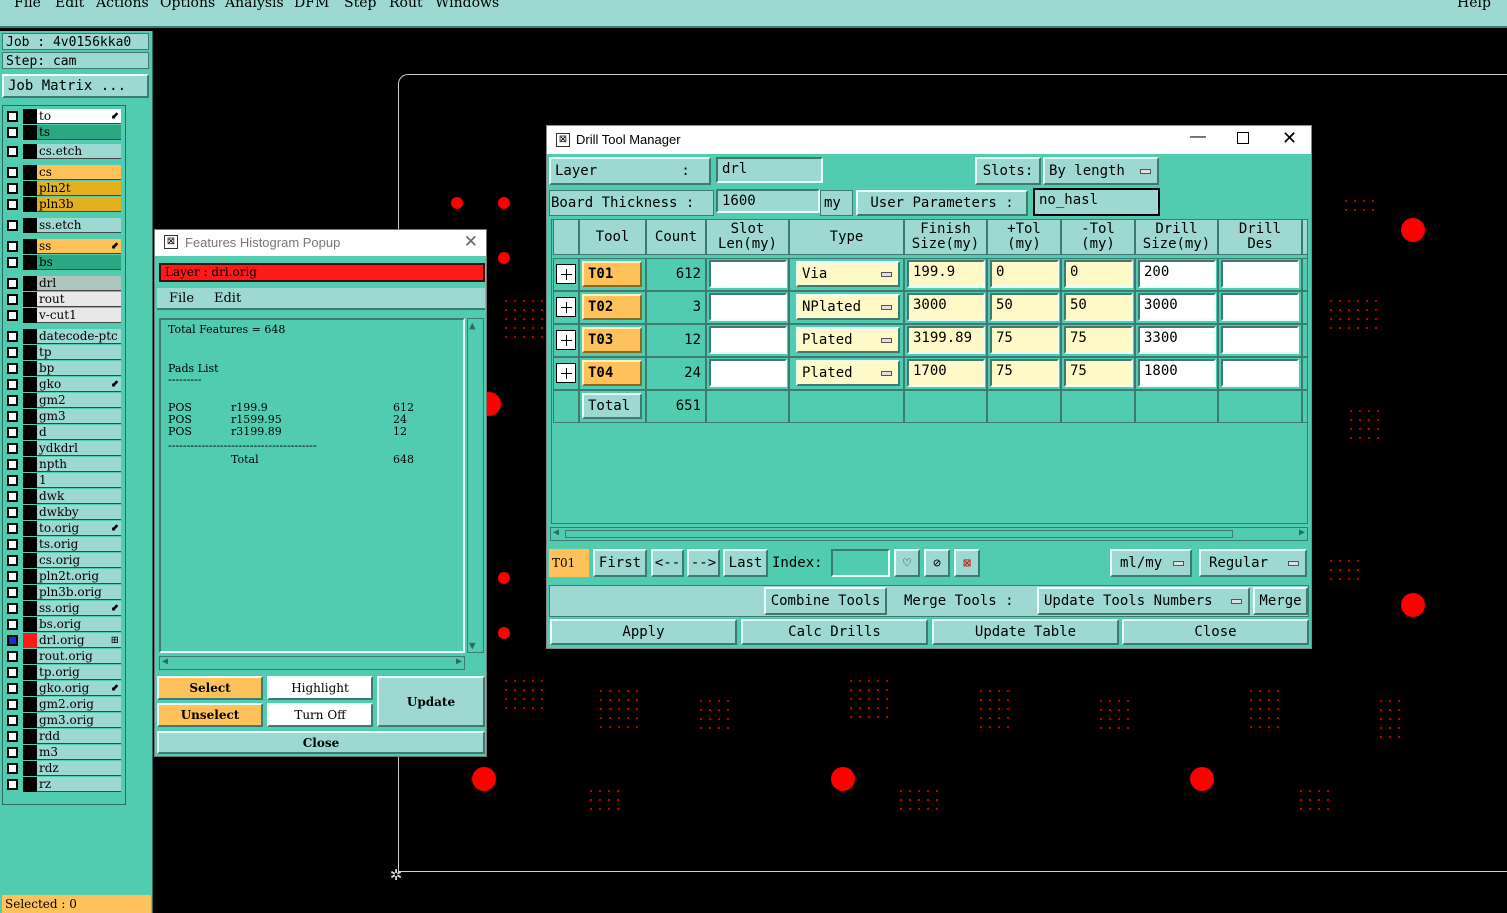 The image size is (1507, 913). I want to click on menu-item-actions: Actions, so click(122, 5).